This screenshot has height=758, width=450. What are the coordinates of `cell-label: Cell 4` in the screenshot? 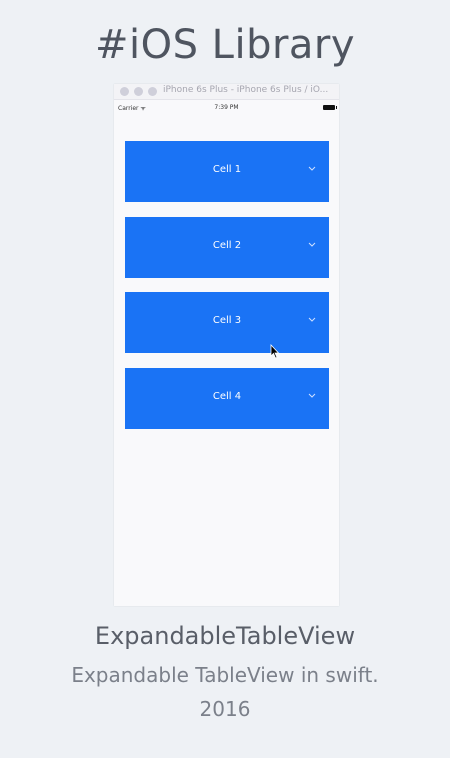 It's located at (227, 396).